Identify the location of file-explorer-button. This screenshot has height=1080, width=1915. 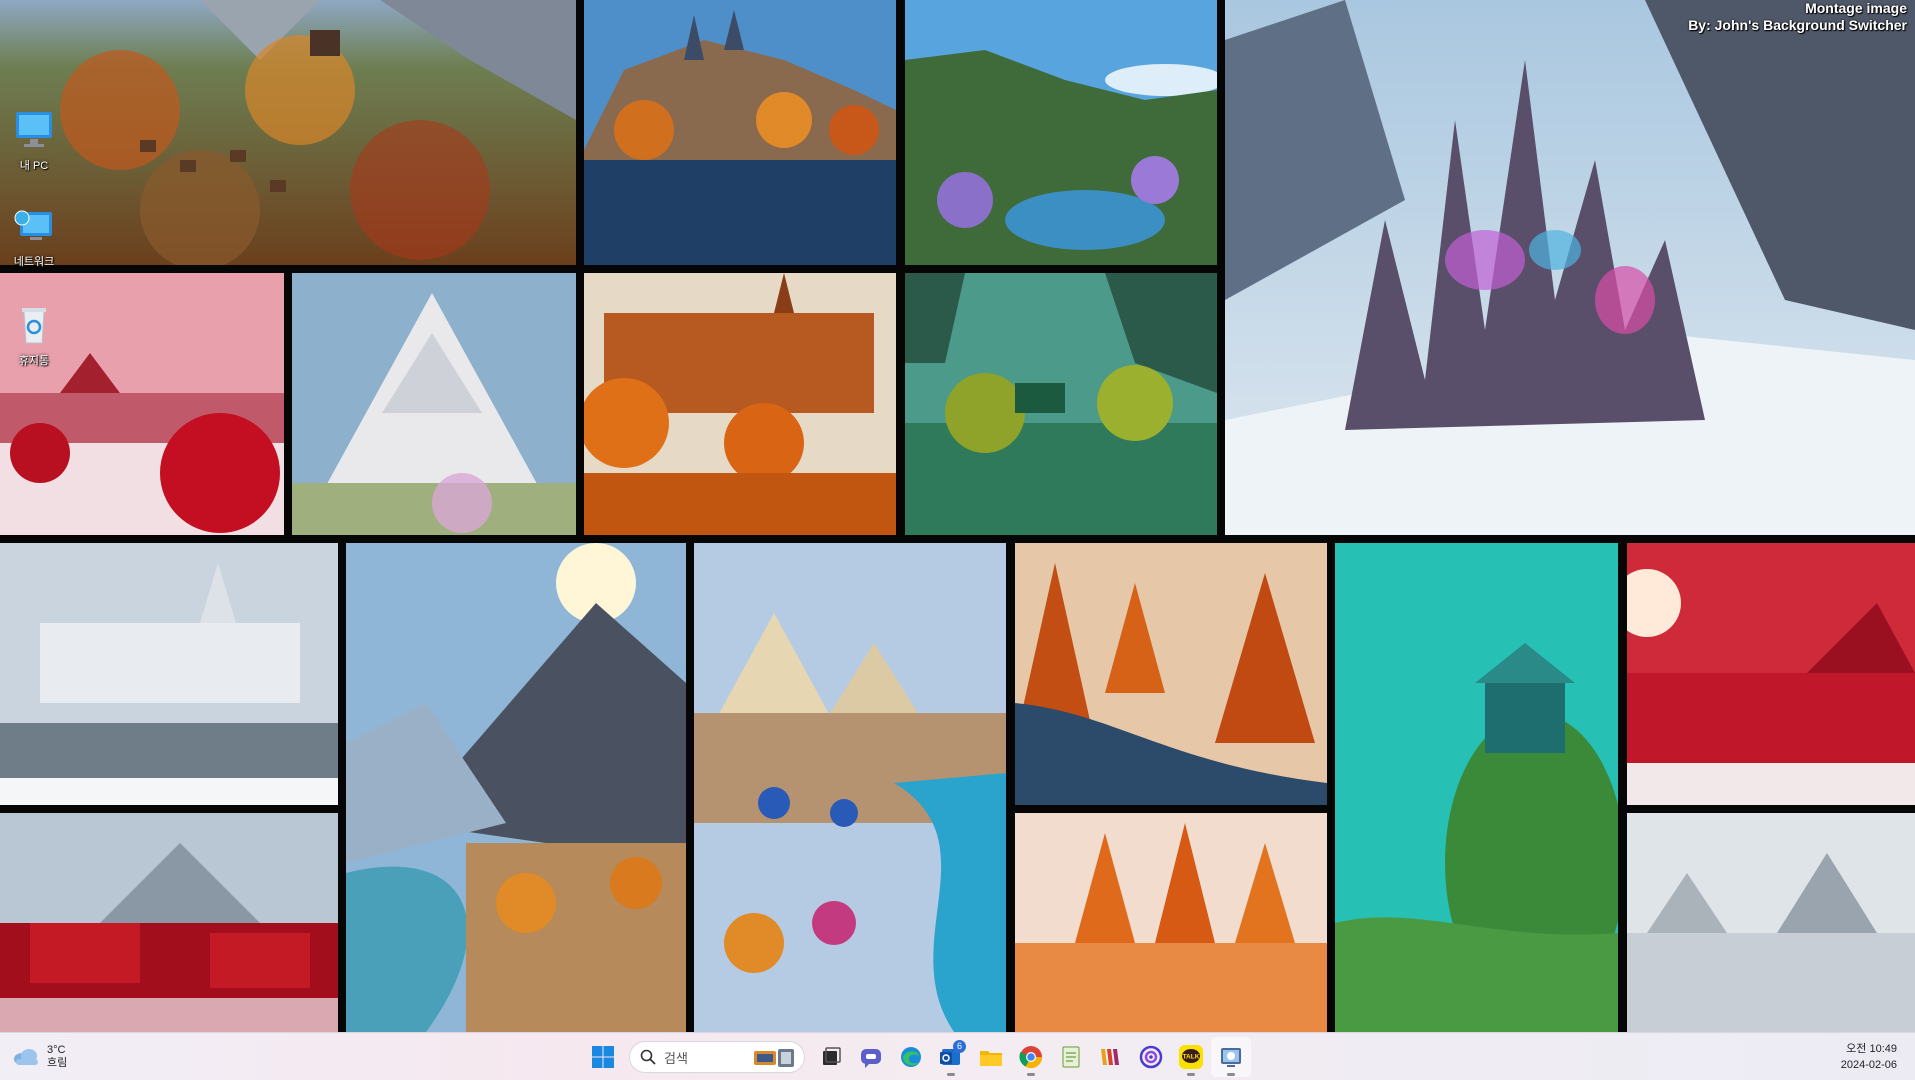
(991, 1057).